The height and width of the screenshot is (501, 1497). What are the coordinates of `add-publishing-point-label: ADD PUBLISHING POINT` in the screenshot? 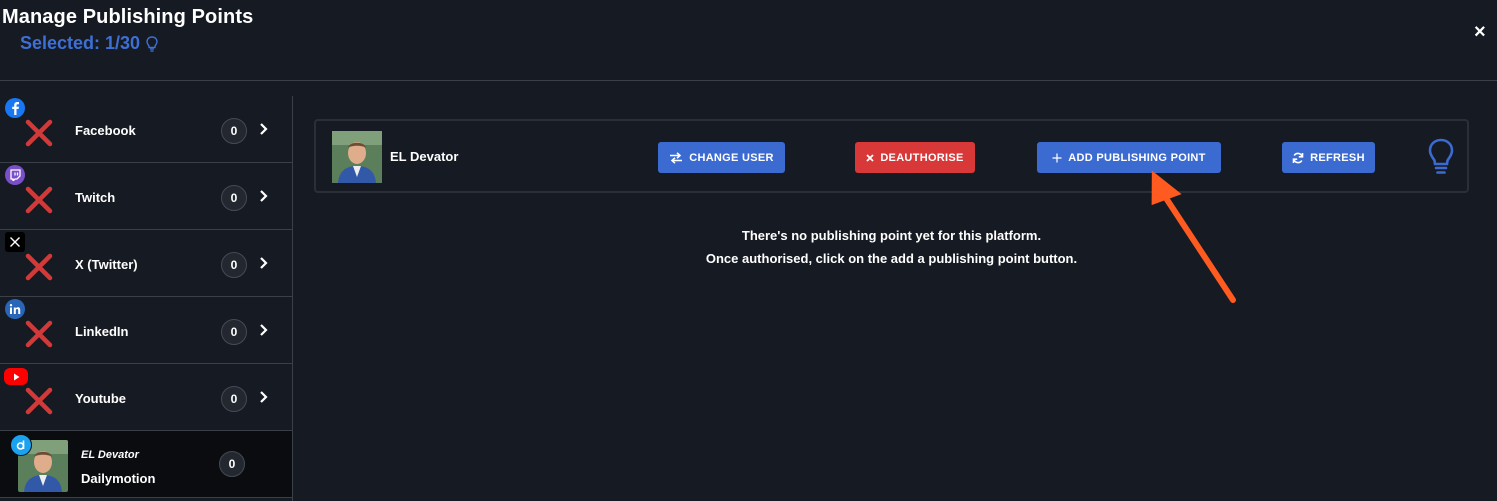 It's located at (1137, 157).